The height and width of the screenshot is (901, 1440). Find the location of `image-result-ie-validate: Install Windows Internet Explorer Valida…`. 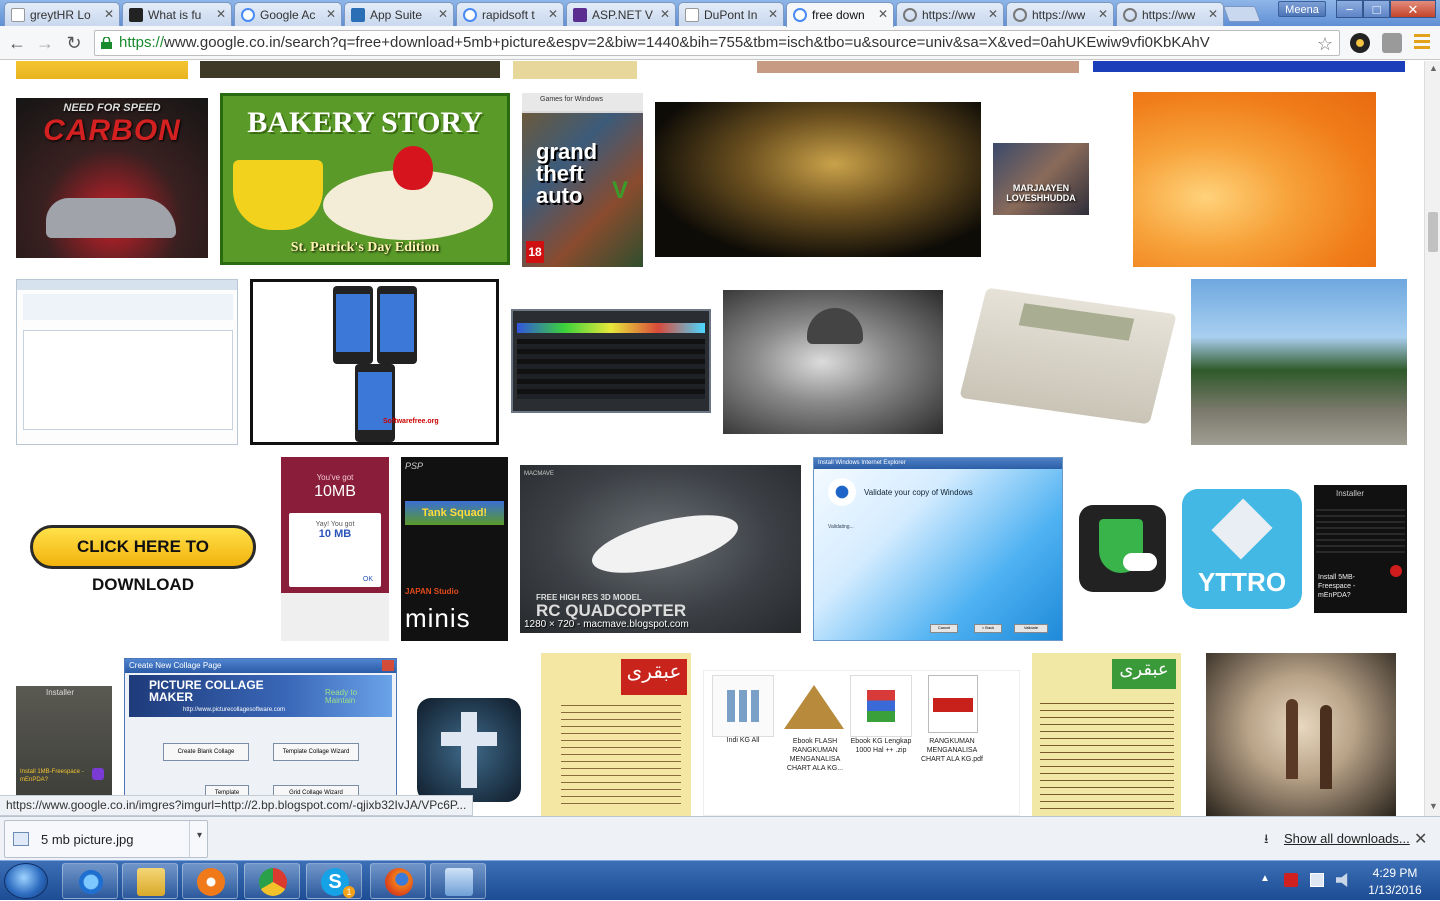

image-result-ie-validate: Install Windows Internet Explorer Valida… is located at coordinates (938, 549).